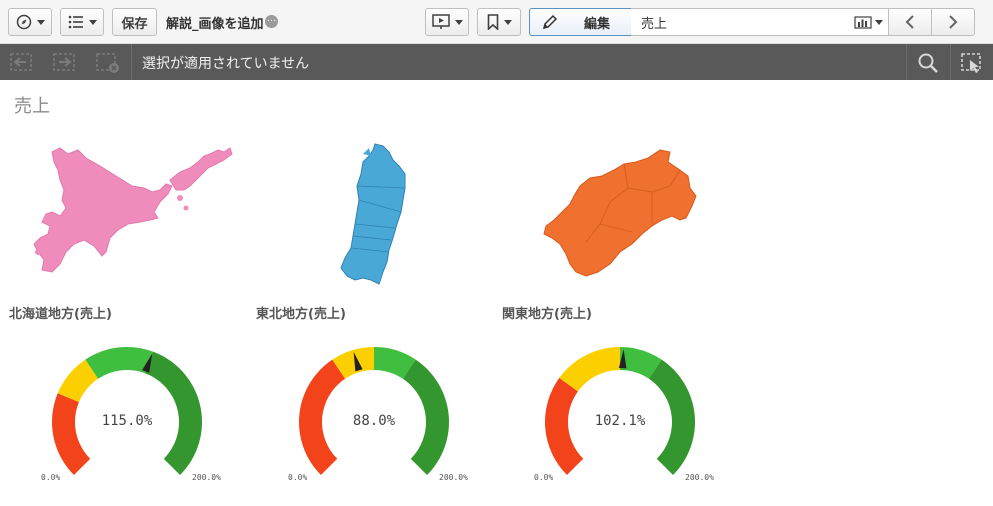  I want to click on sheet-title-label: 解説_画像を追加, so click(215, 24).